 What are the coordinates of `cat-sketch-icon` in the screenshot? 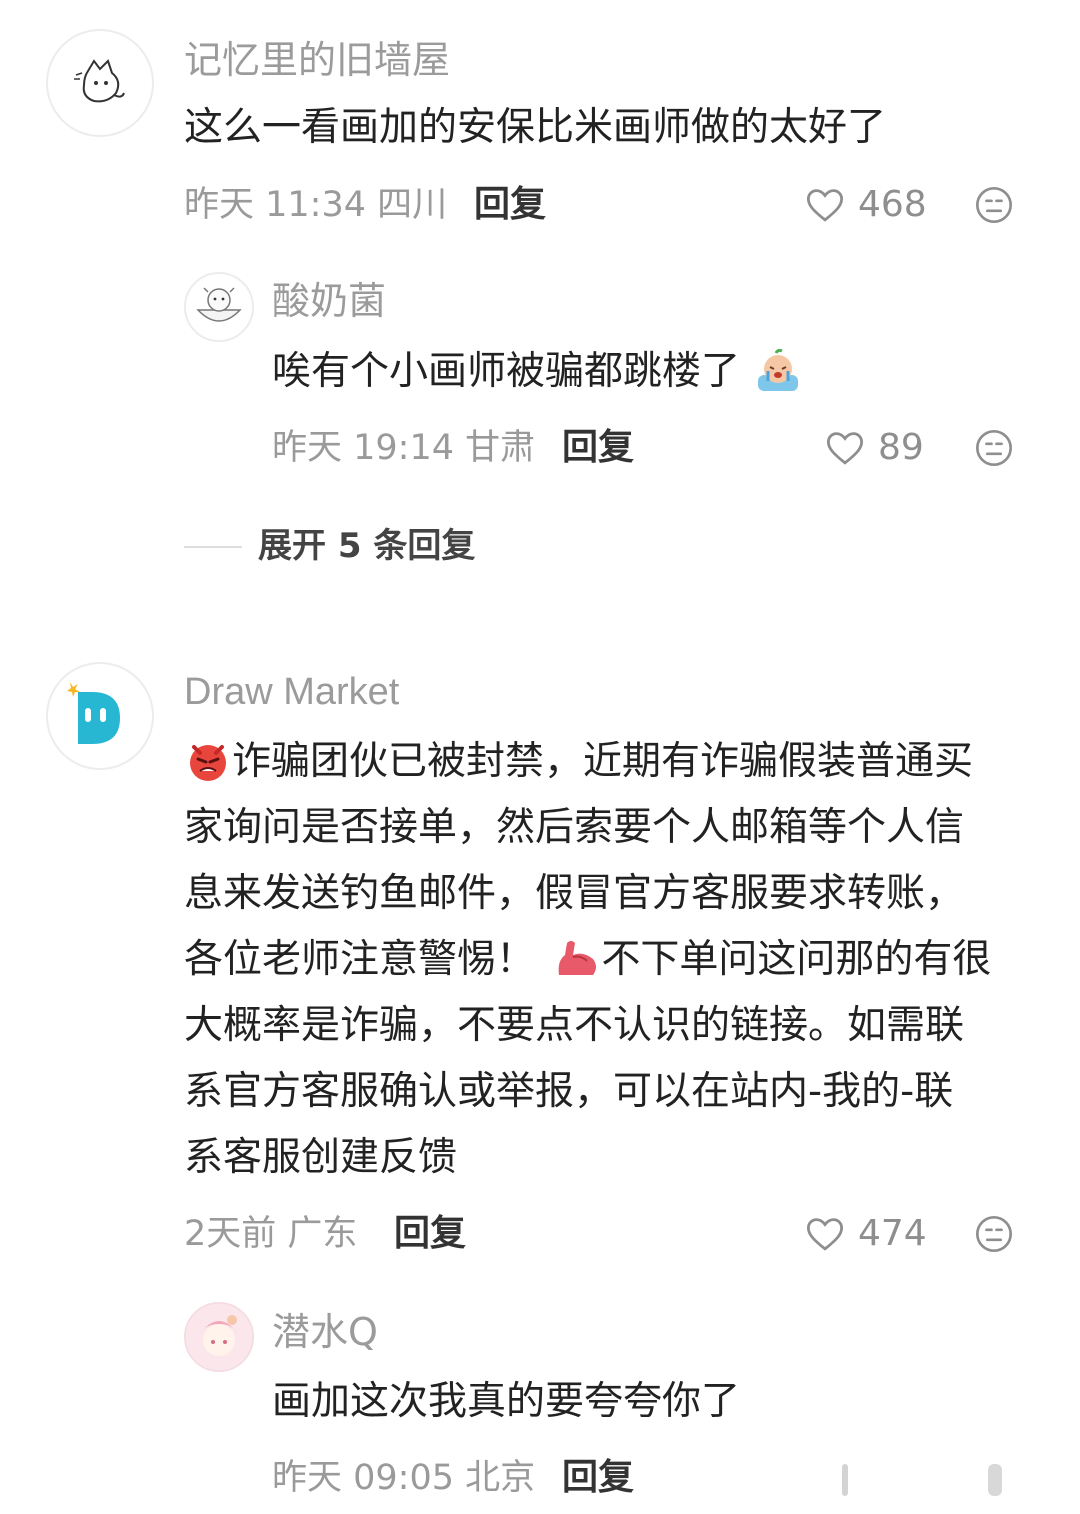 It's located at (99, 81).